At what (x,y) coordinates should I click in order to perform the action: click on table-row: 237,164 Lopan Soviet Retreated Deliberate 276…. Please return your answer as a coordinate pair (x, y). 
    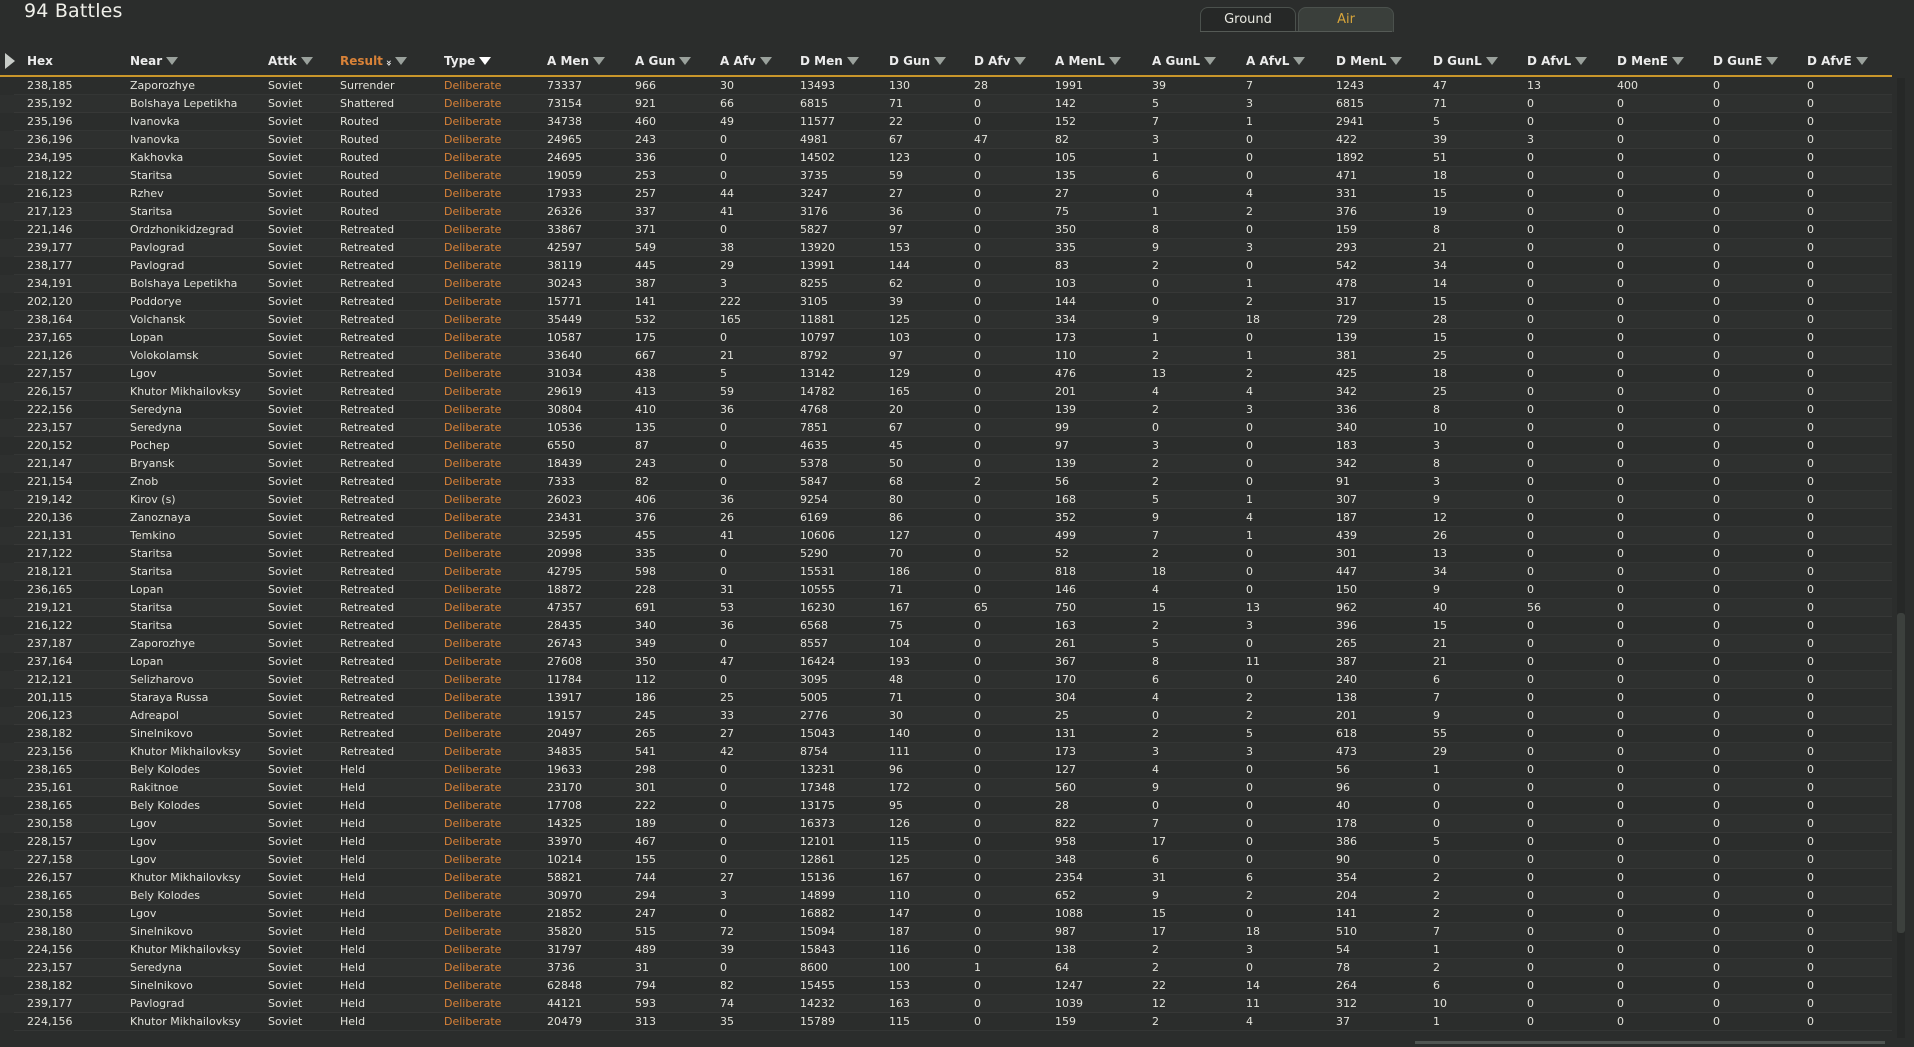
    Looking at the image, I should click on (946, 662).